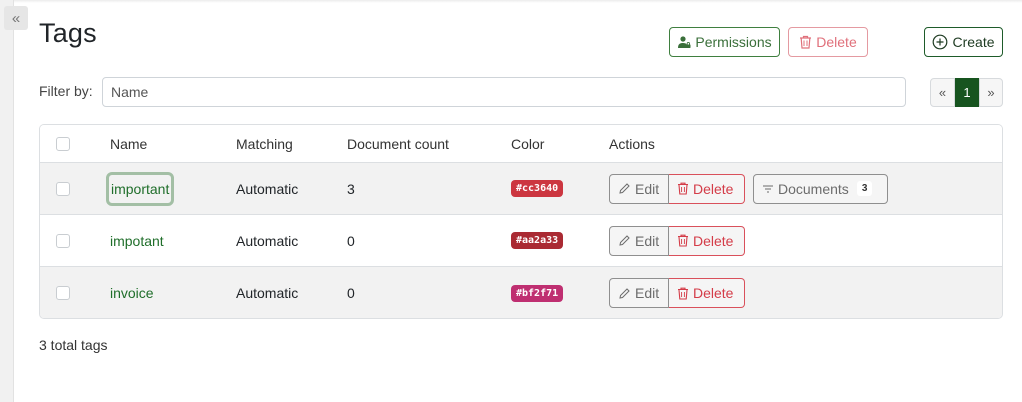  I want to click on document-count-value: 3, so click(351, 188).